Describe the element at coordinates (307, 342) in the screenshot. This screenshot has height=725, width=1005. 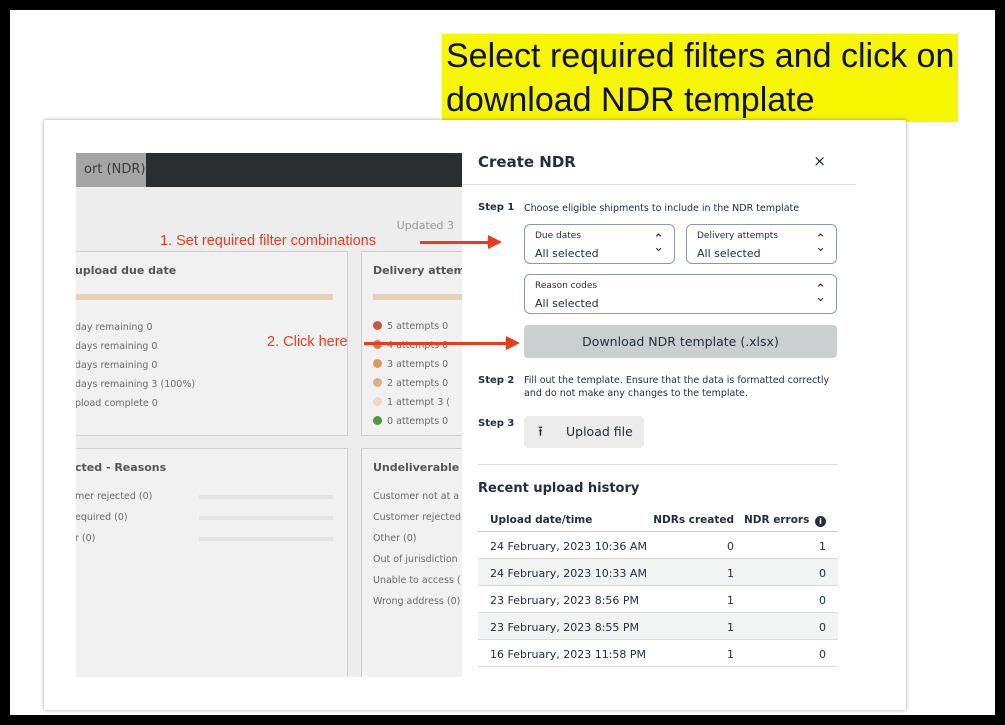
I see `annotation-2: 2. Click here` at that location.